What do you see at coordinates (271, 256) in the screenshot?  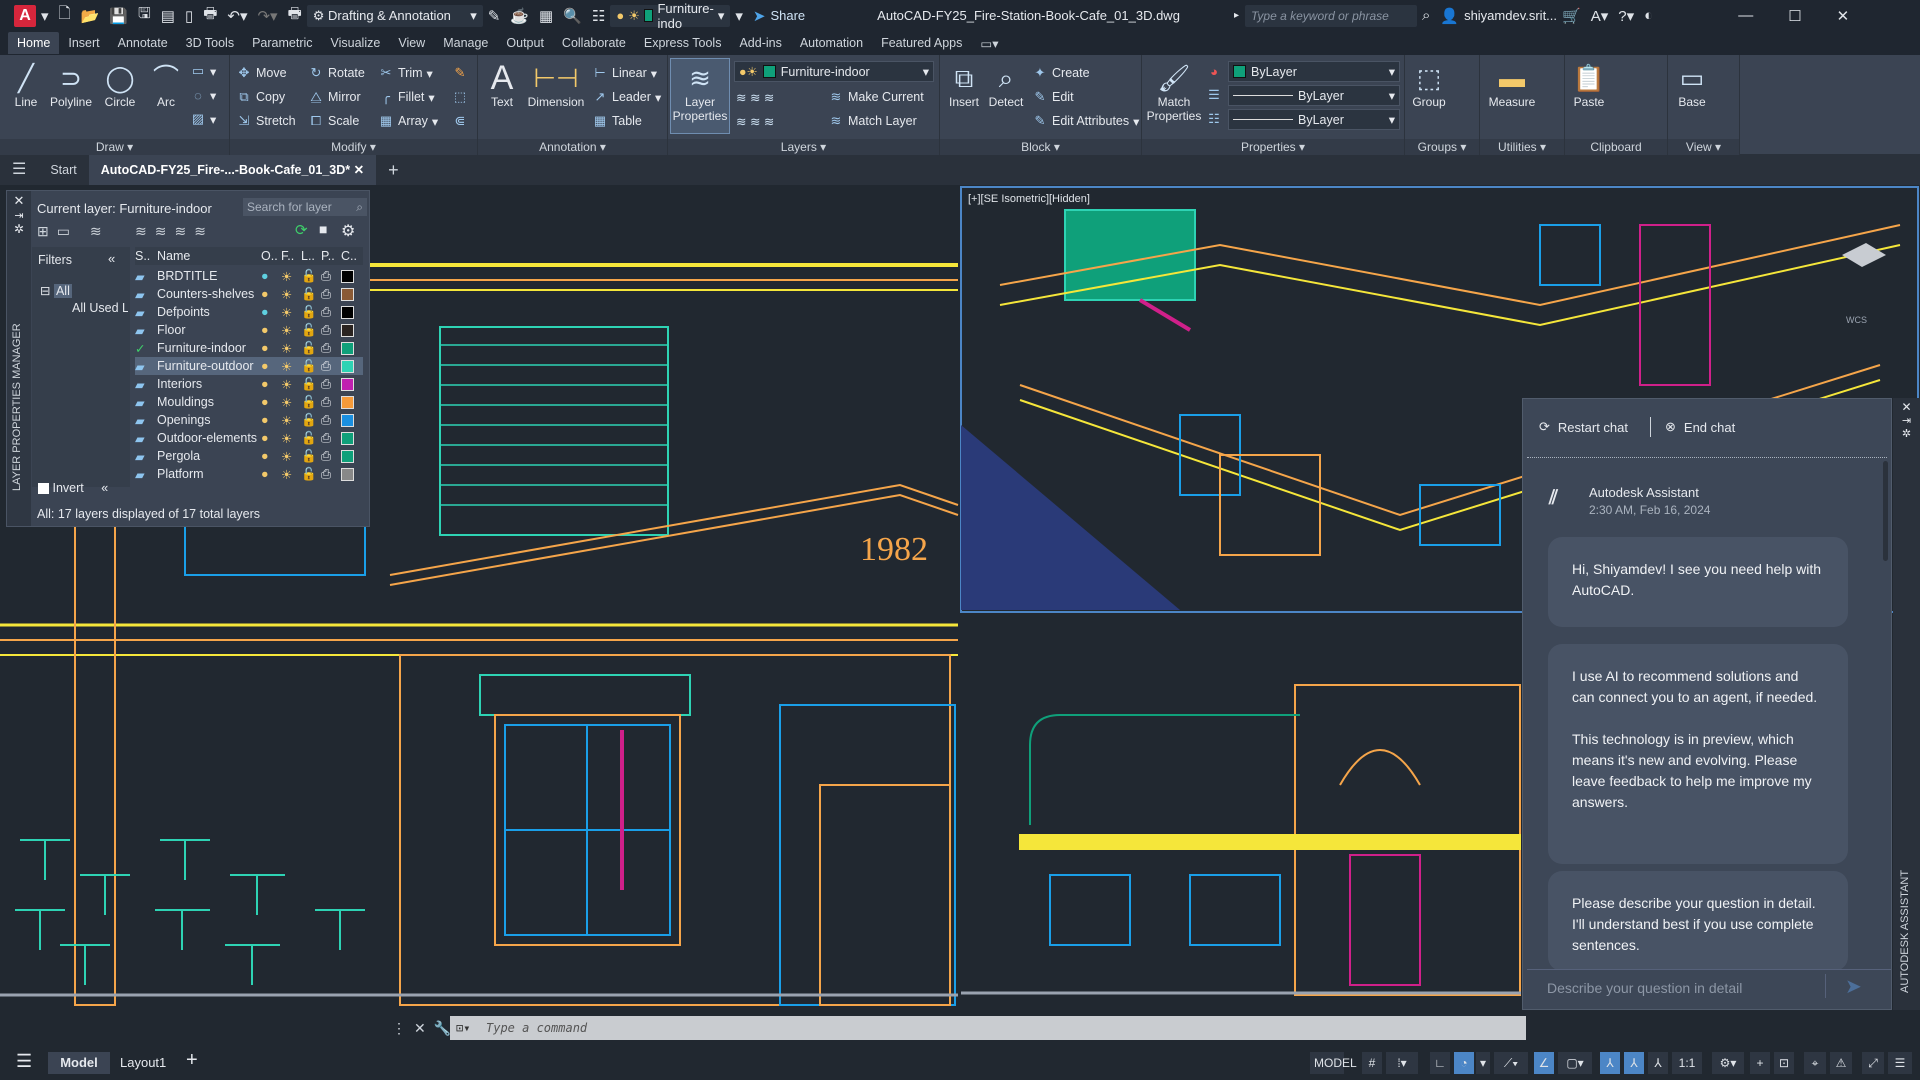 I see `col-on: O..` at bounding box center [271, 256].